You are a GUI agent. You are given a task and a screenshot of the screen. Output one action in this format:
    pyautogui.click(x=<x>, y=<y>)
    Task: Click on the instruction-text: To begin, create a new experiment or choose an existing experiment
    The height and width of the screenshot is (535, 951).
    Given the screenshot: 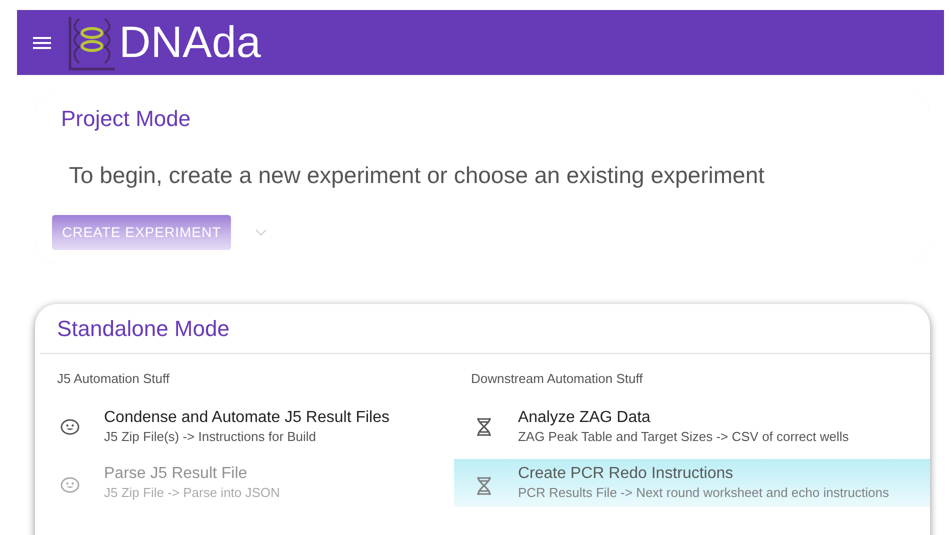 What is the action you would take?
    pyautogui.click(x=417, y=175)
    